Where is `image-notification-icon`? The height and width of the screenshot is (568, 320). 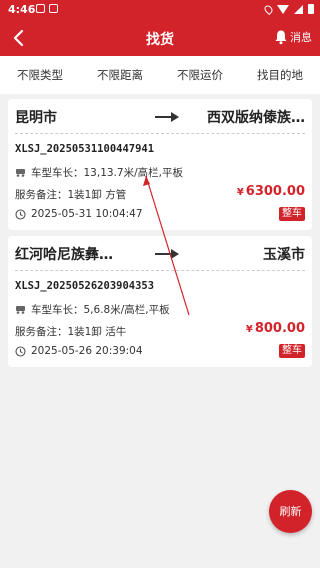 image-notification-icon is located at coordinates (40, 8).